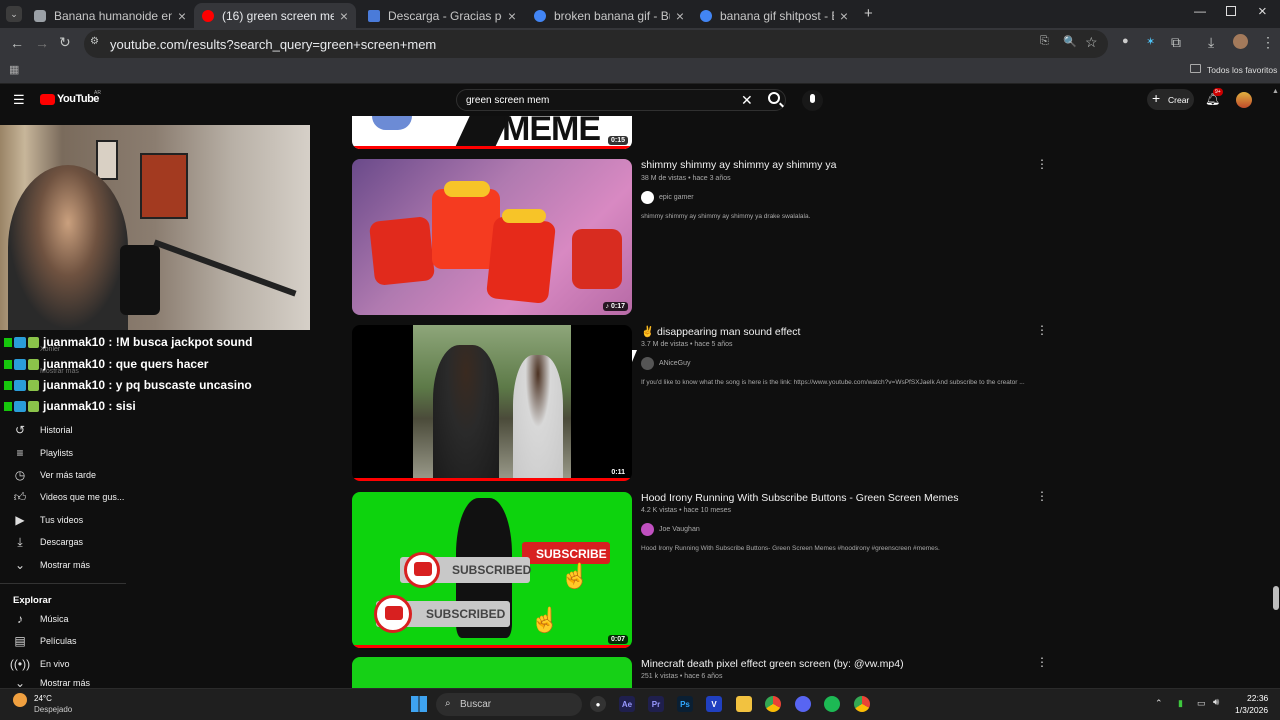 Image resolution: width=1280 pixels, height=720 pixels. Describe the element at coordinates (20, 700) in the screenshot. I see `weather-icon` at that location.